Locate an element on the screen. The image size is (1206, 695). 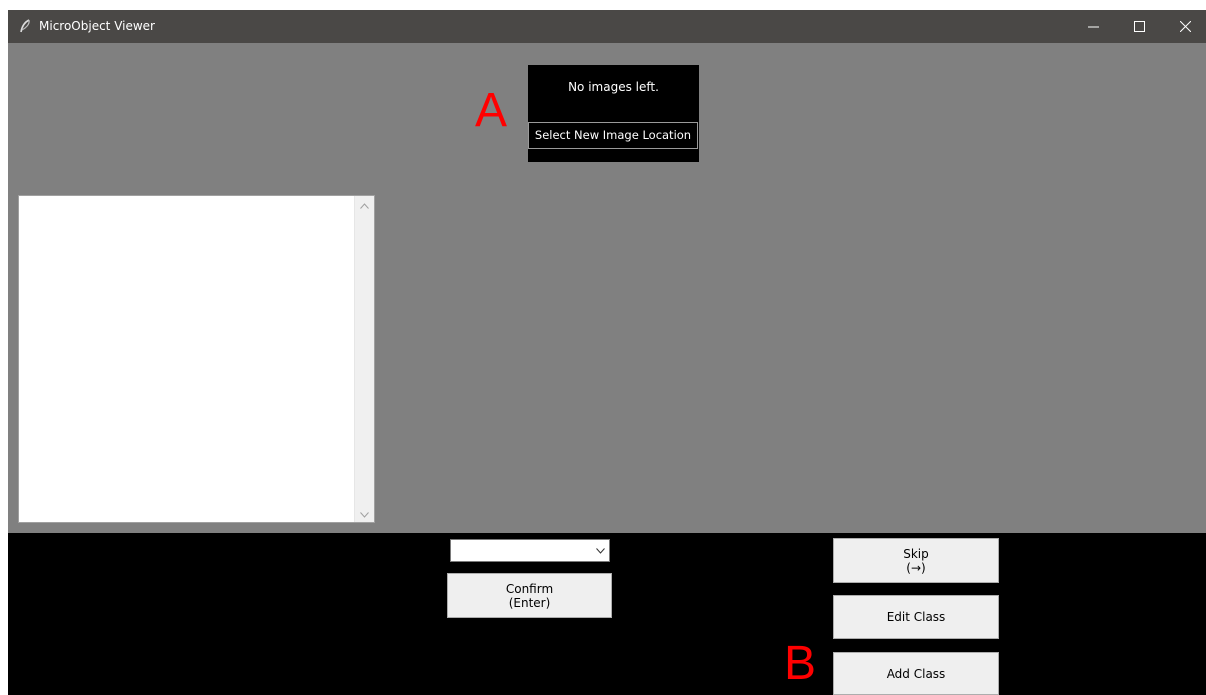
add-class-button: Add Class is located at coordinates (916, 673).